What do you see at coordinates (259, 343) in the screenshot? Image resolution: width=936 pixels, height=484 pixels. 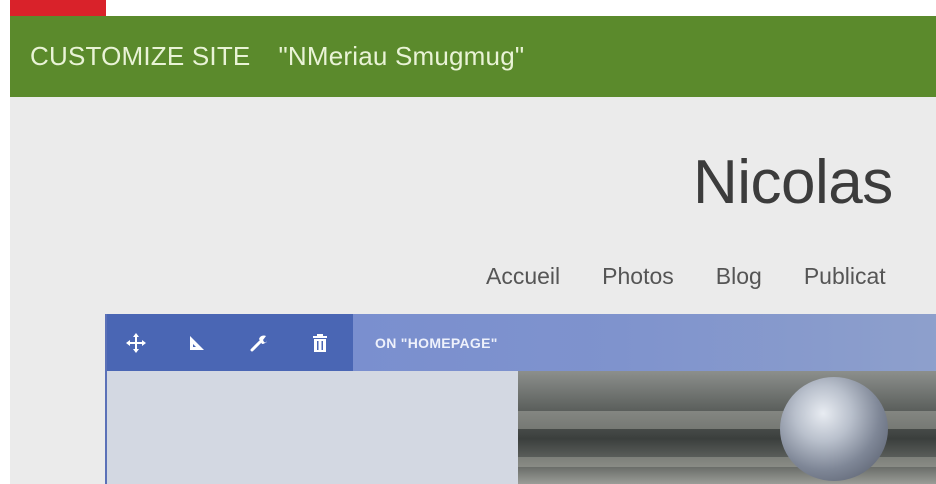 I see `wrench-icon` at bounding box center [259, 343].